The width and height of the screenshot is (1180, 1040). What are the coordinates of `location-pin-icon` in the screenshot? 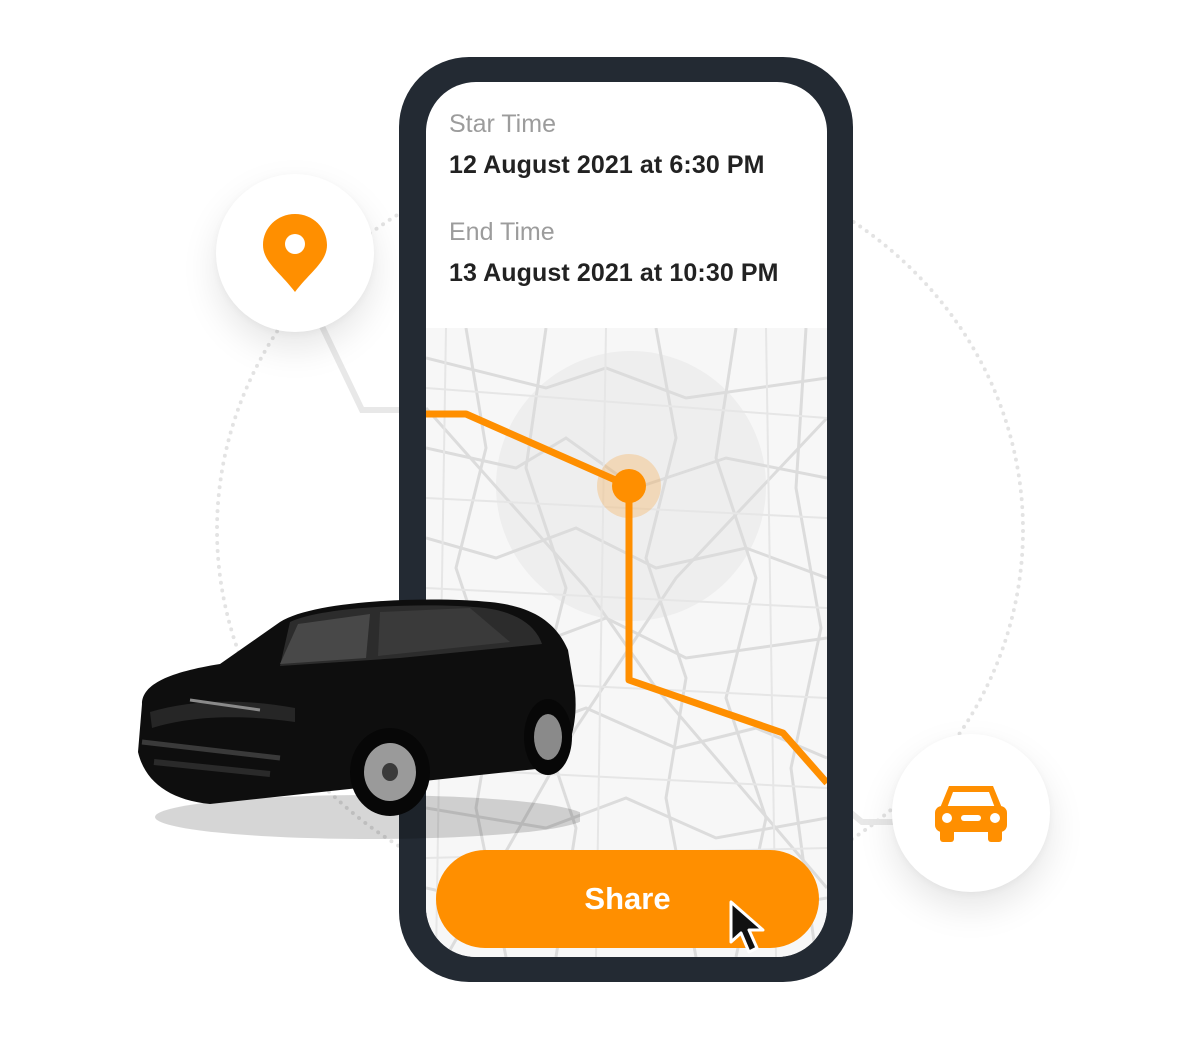 It's located at (295, 253).